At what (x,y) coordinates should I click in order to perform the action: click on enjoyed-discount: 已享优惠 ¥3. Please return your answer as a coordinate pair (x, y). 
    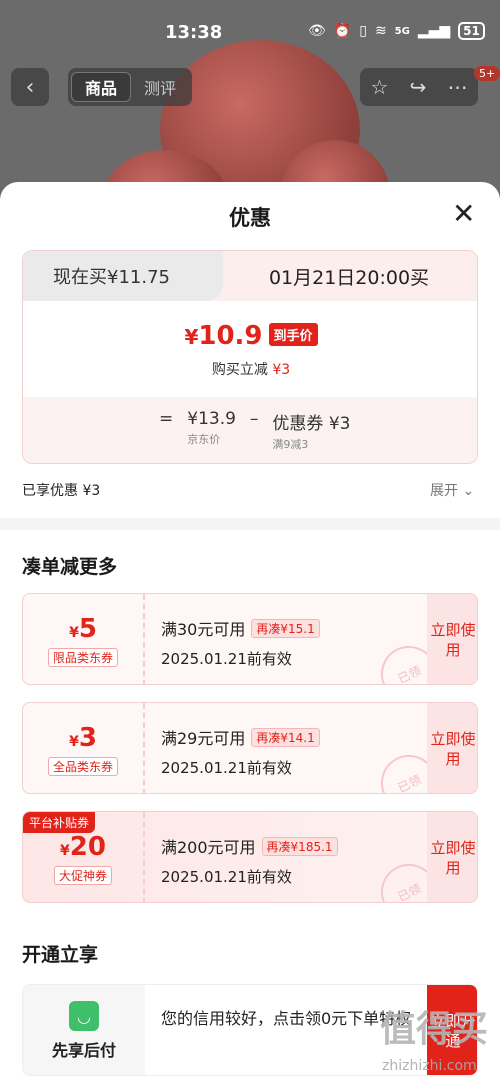
    Looking at the image, I should click on (61, 491).